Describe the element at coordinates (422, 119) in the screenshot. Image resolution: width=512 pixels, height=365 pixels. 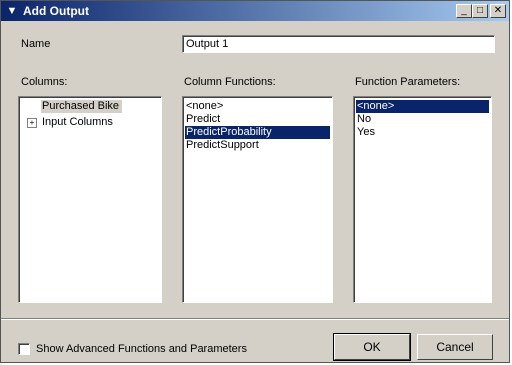
I see `list-item: No` at that location.